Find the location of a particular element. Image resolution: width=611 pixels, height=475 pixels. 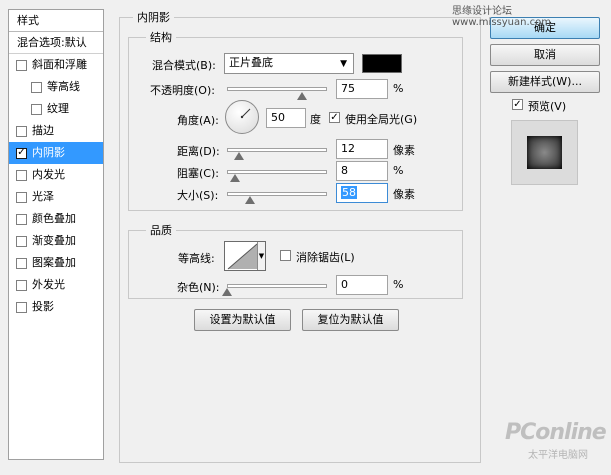

style-item: 投影 is located at coordinates (56, 307).